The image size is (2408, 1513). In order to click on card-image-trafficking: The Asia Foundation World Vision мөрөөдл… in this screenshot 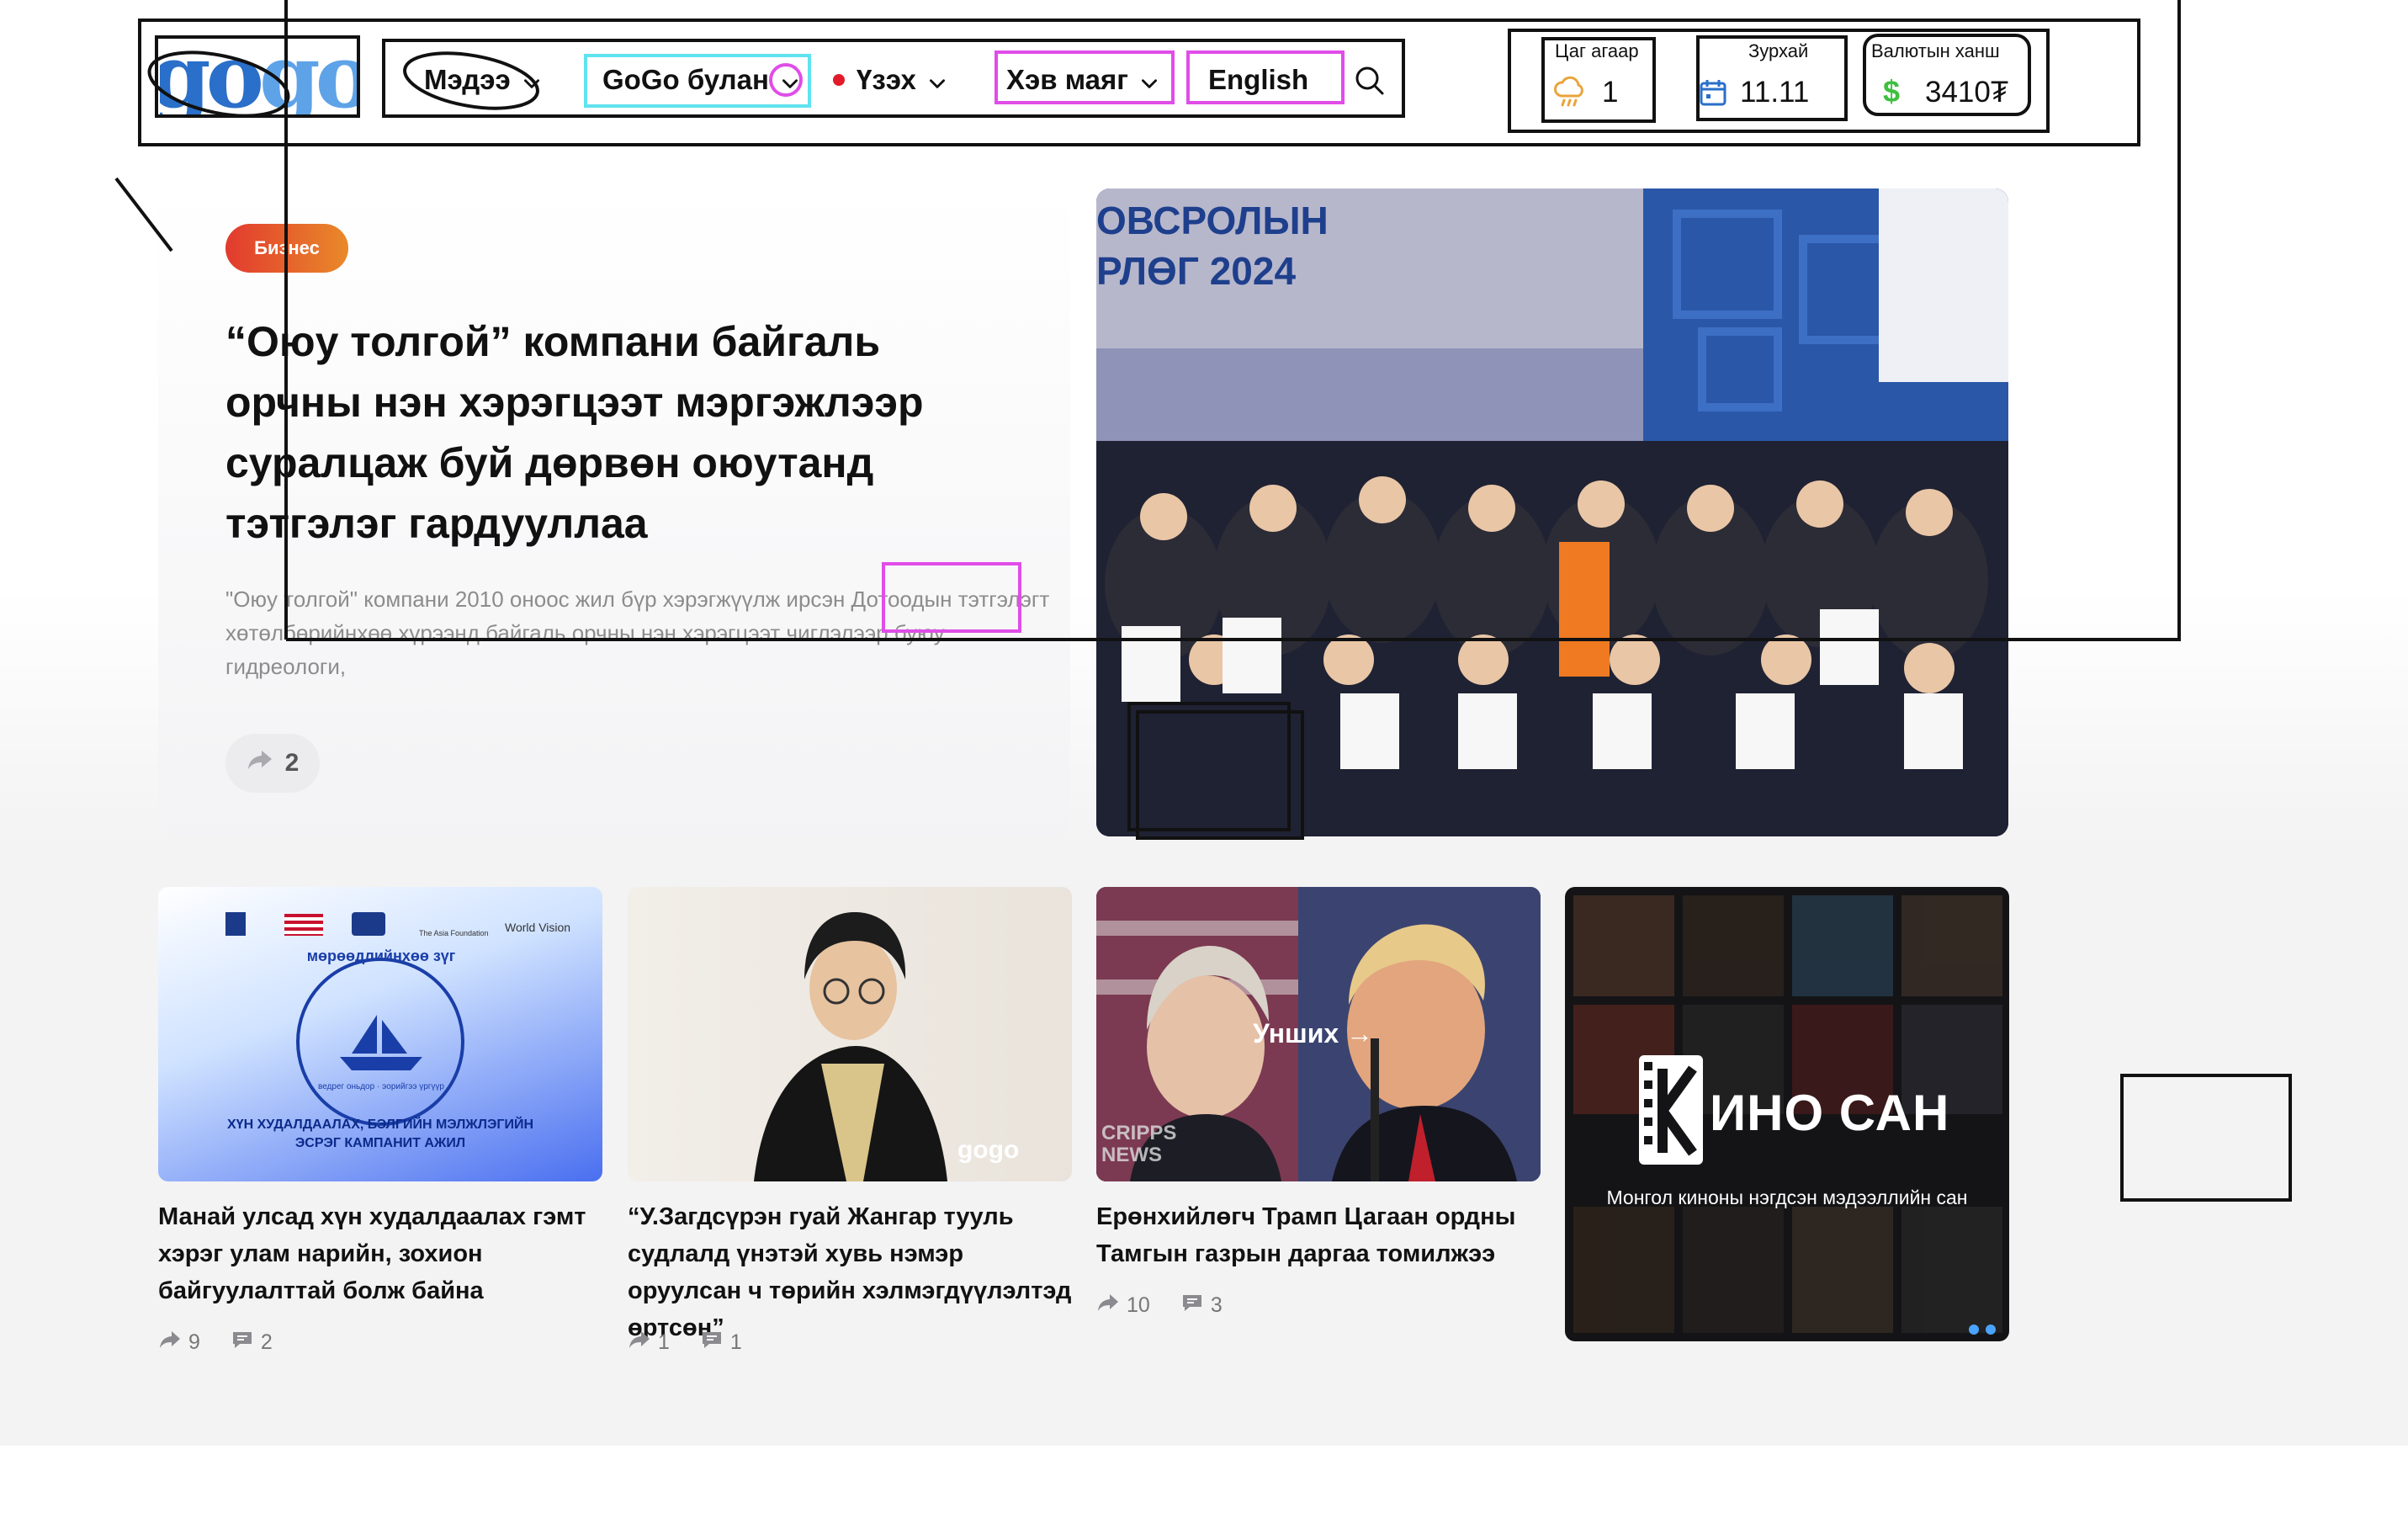, I will do `click(380, 1034)`.